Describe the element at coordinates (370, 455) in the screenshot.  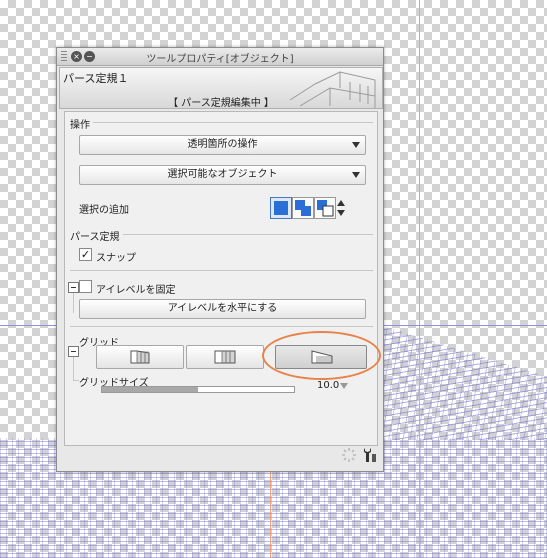
I see `wrench-settings-icon` at that location.